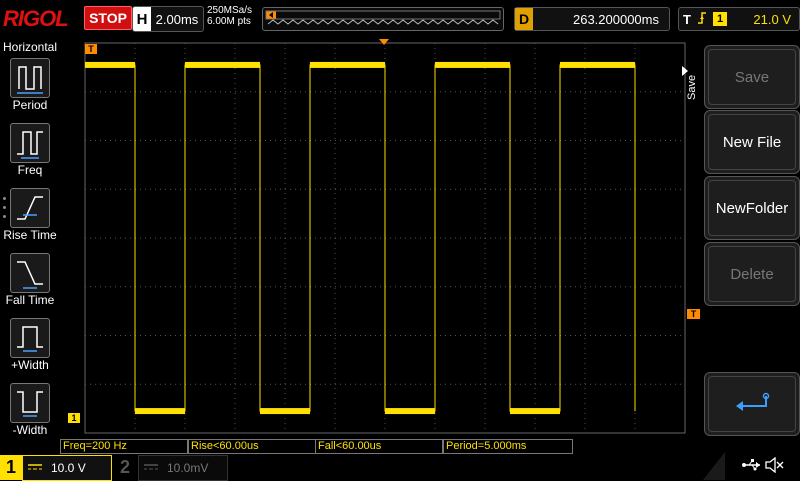 Image resolution: width=800 pixels, height=481 pixels. What do you see at coordinates (30, 235) in the screenshot?
I see `rise-time-label: Rise Time` at bounding box center [30, 235].